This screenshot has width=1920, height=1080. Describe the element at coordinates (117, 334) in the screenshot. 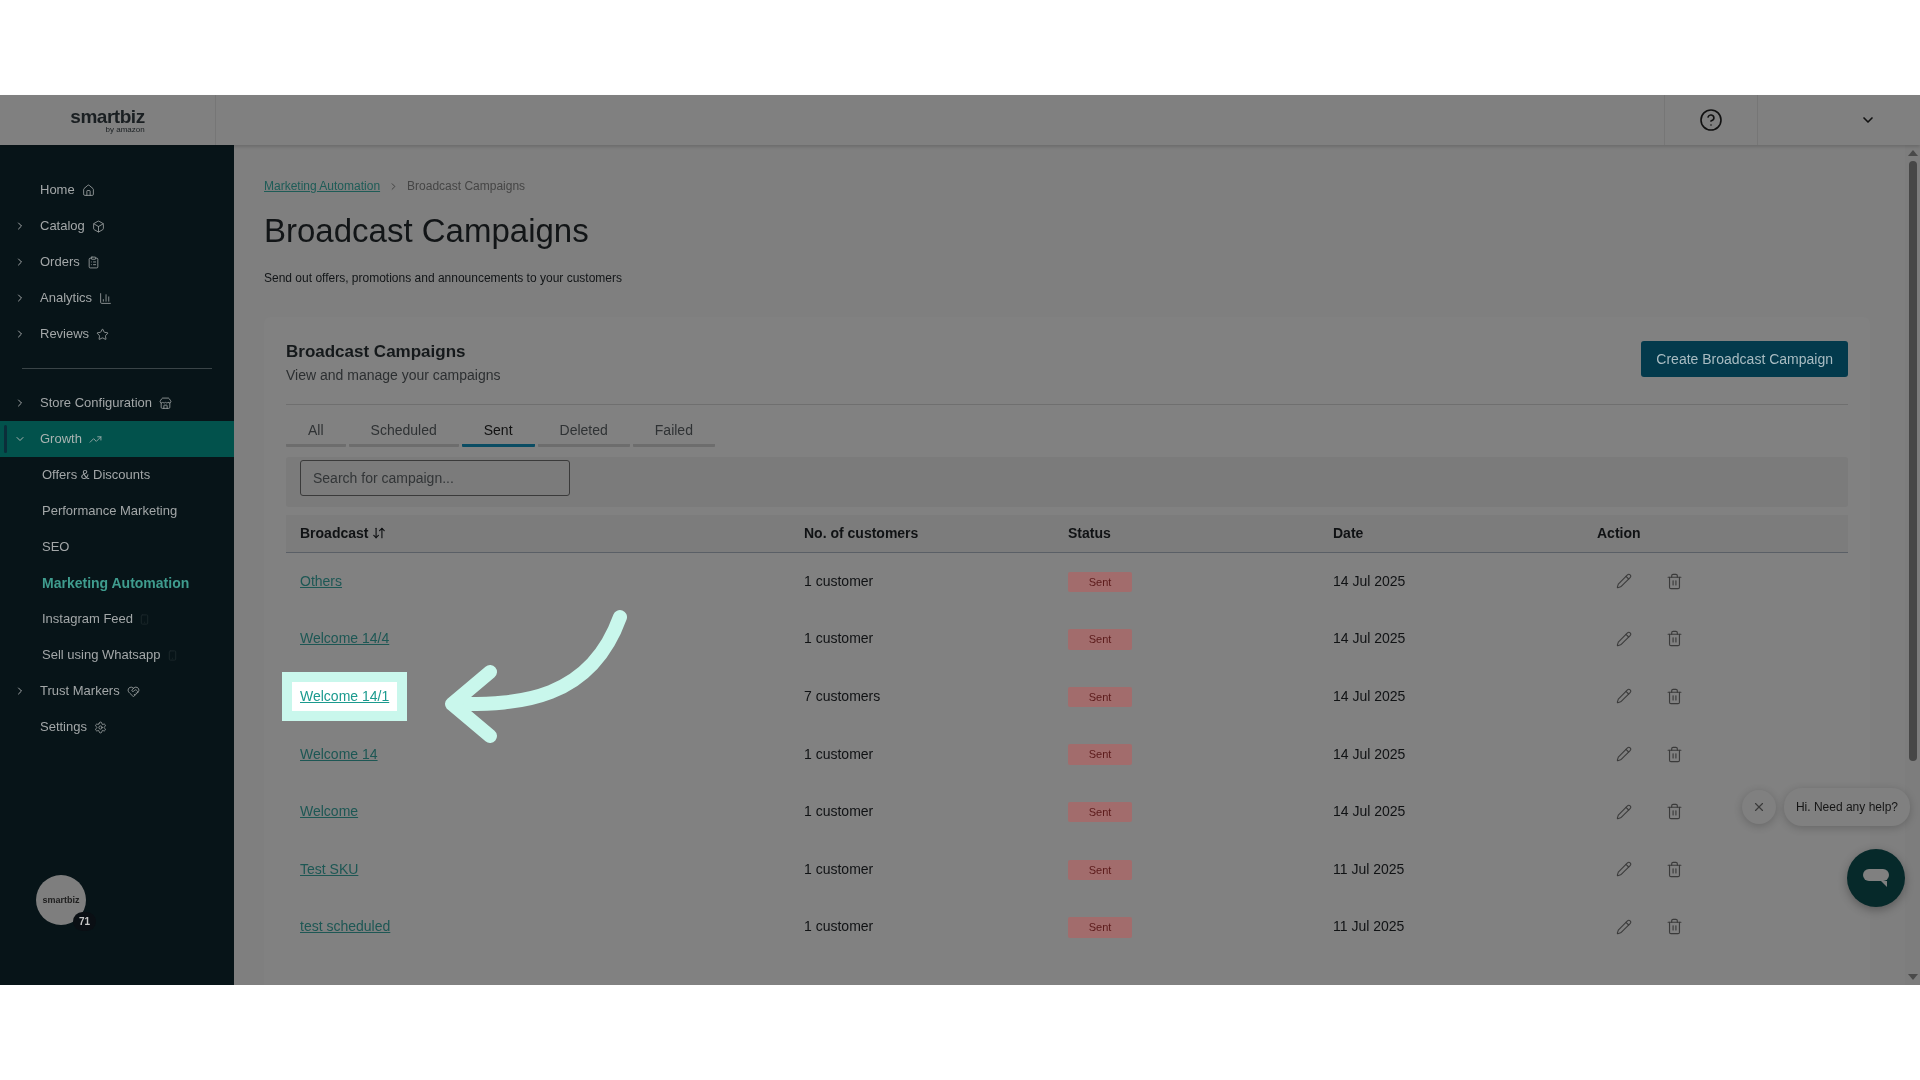

I see `sidebar-item: Reviews` at that location.